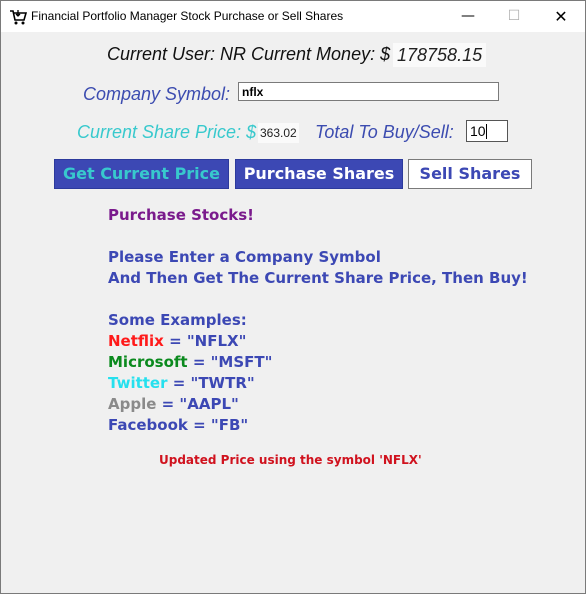 This screenshot has width=586, height=594. I want to click on instructions-heading: Purchase Stocks!, so click(181, 215).